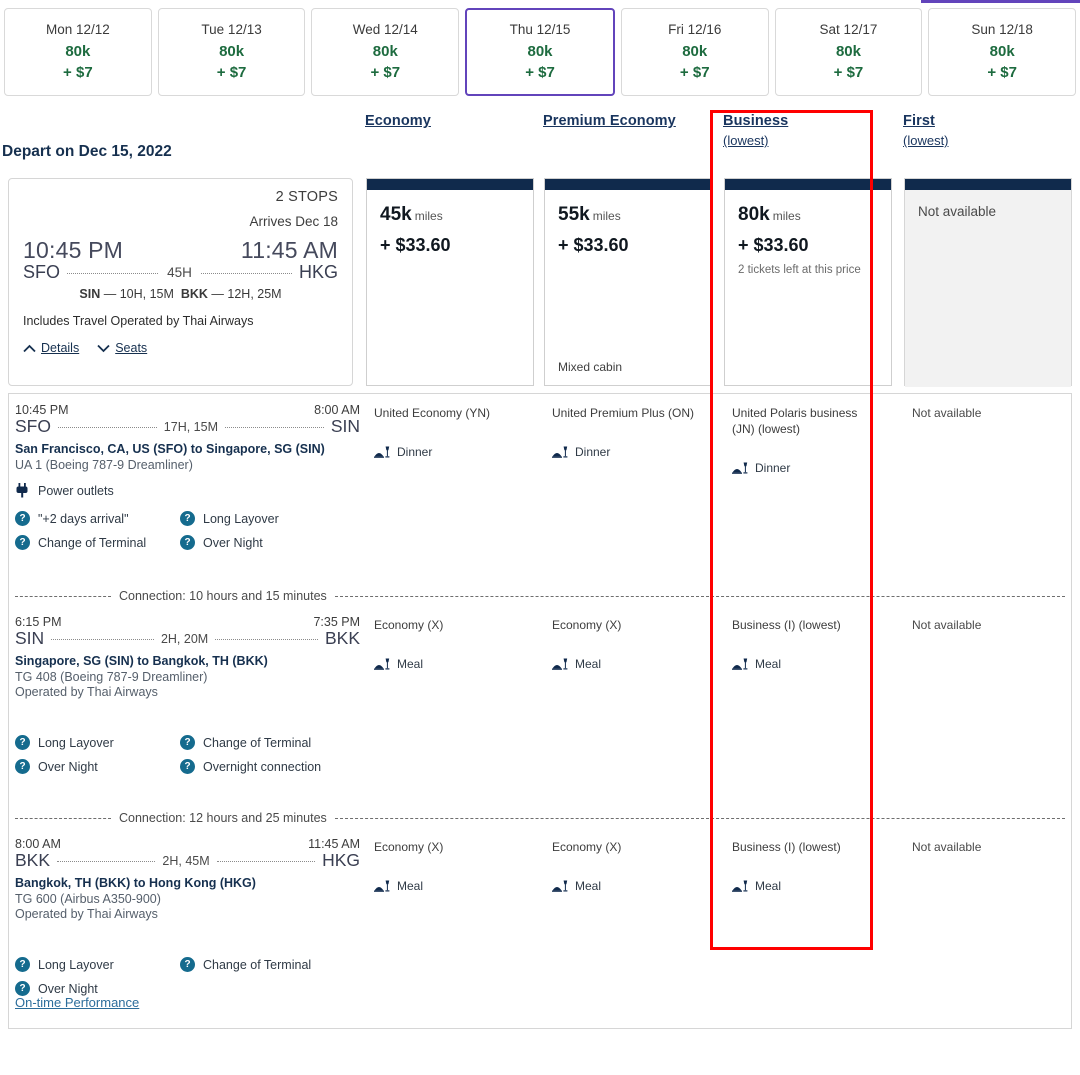 This screenshot has height=1075, width=1080. Describe the element at coordinates (103, 348) in the screenshot. I see `chevron-down-icon` at that location.